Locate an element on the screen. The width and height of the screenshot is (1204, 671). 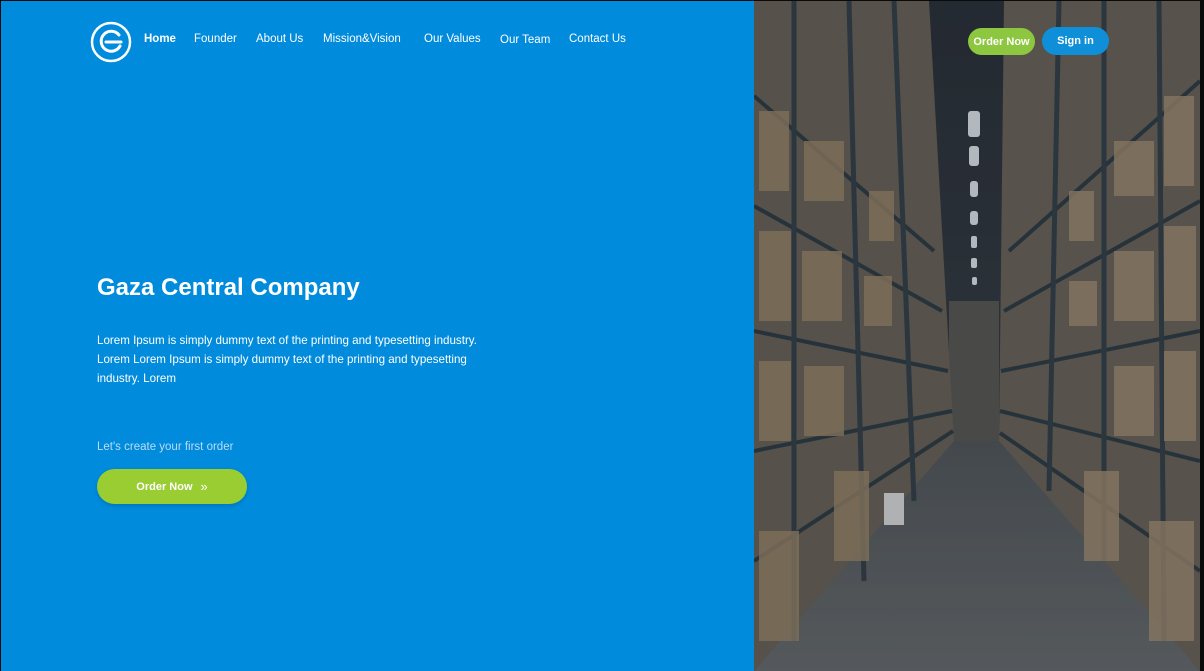
cta-caption: Let's create your first order is located at coordinates (165, 447).